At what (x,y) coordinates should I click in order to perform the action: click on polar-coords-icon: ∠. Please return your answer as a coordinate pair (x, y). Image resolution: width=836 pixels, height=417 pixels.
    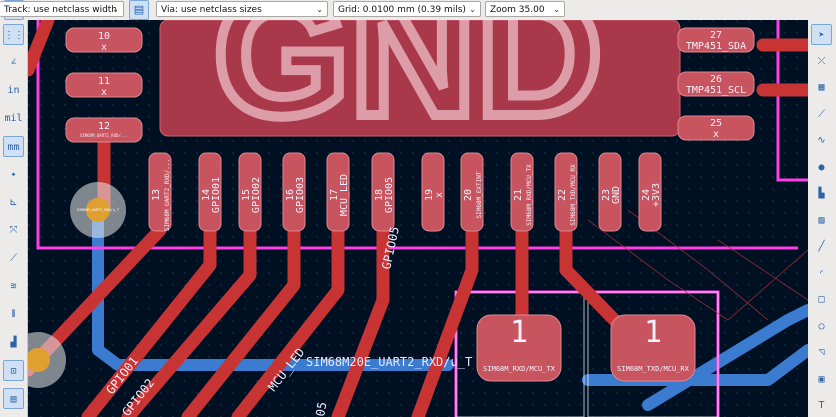
    Looking at the image, I should click on (13, 62).